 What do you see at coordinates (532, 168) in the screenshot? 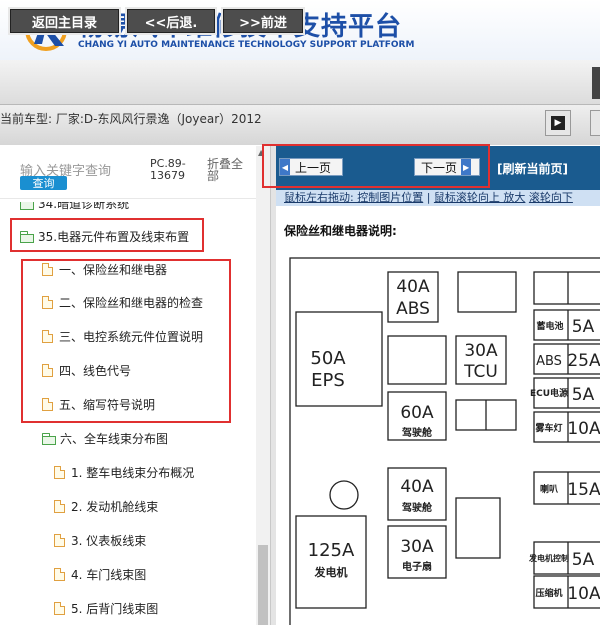
I see `refresh-page-link: [刷新当前页]` at bounding box center [532, 168].